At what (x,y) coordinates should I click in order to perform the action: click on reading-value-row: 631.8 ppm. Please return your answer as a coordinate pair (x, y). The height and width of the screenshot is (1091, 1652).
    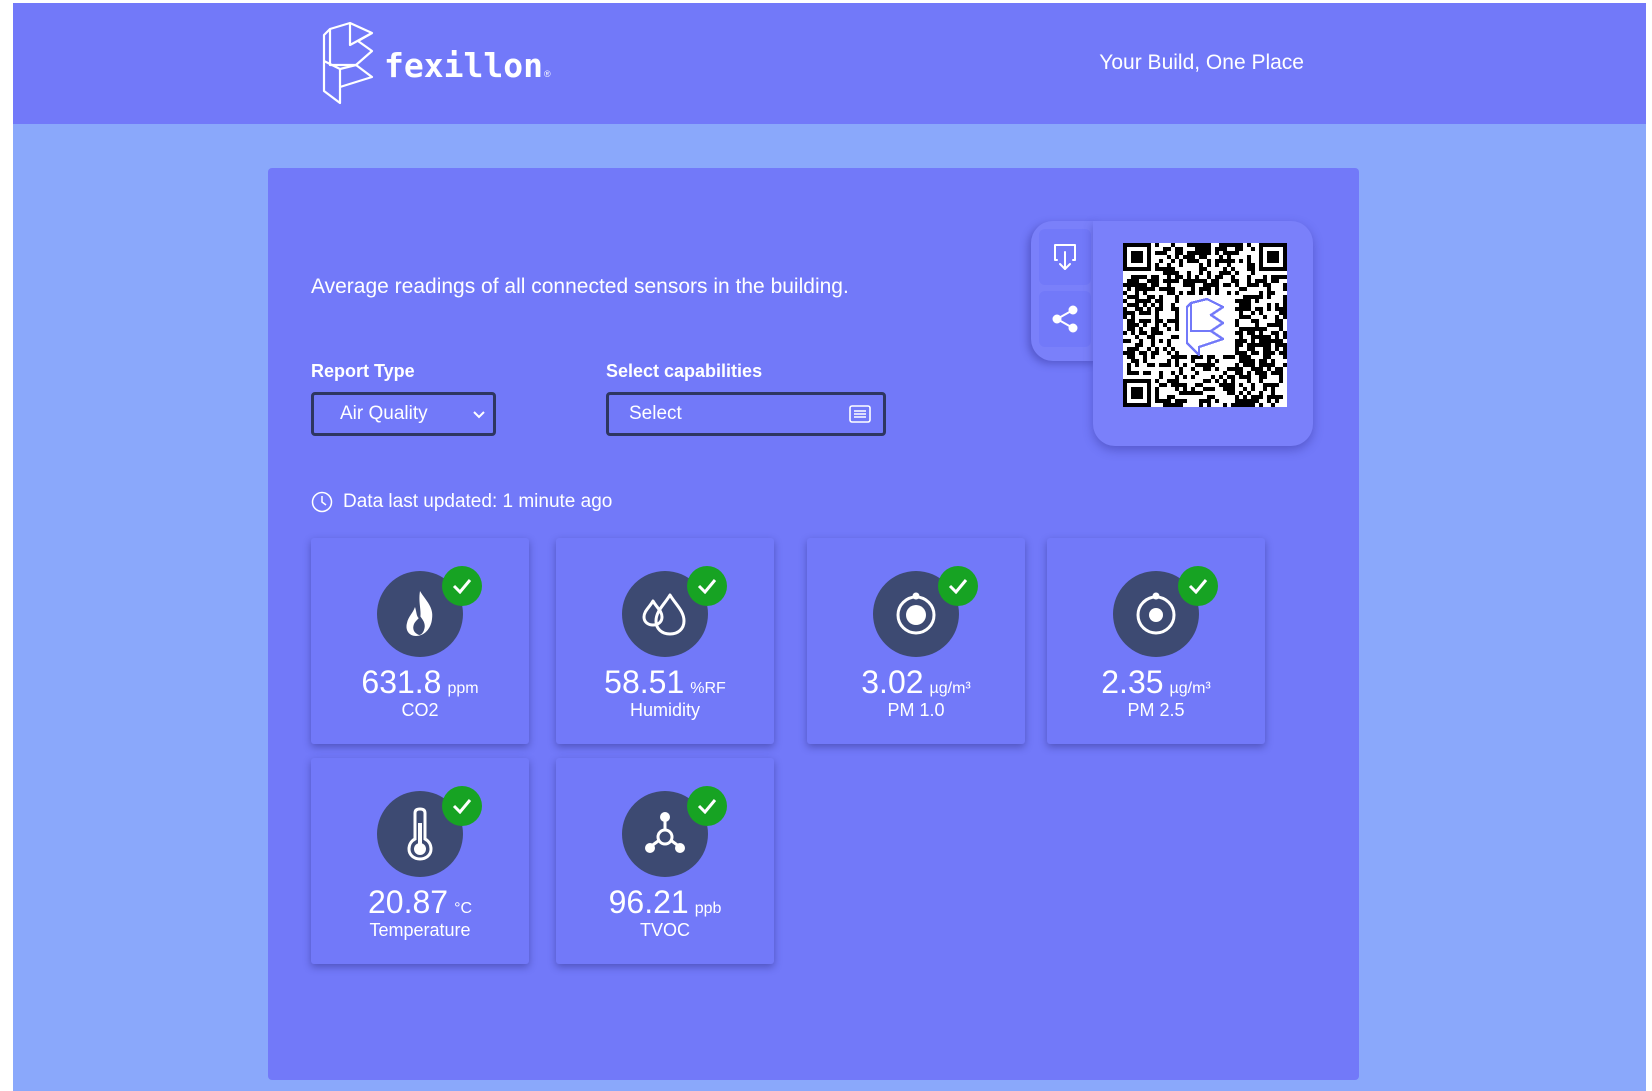
    Looking at the image, I should click on (420, 682).